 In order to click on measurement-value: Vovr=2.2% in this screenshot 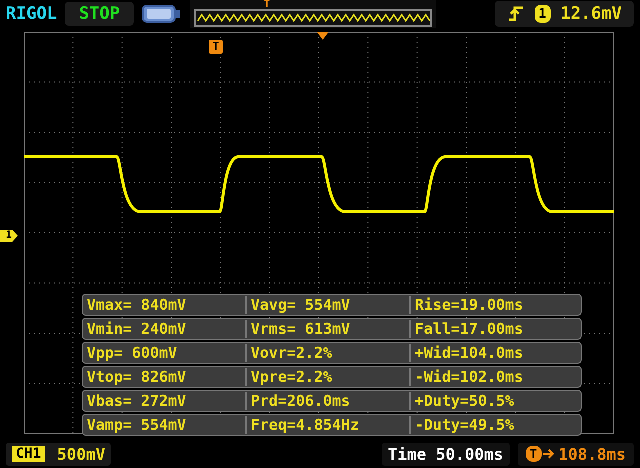, I will do `click(327, 353)`.